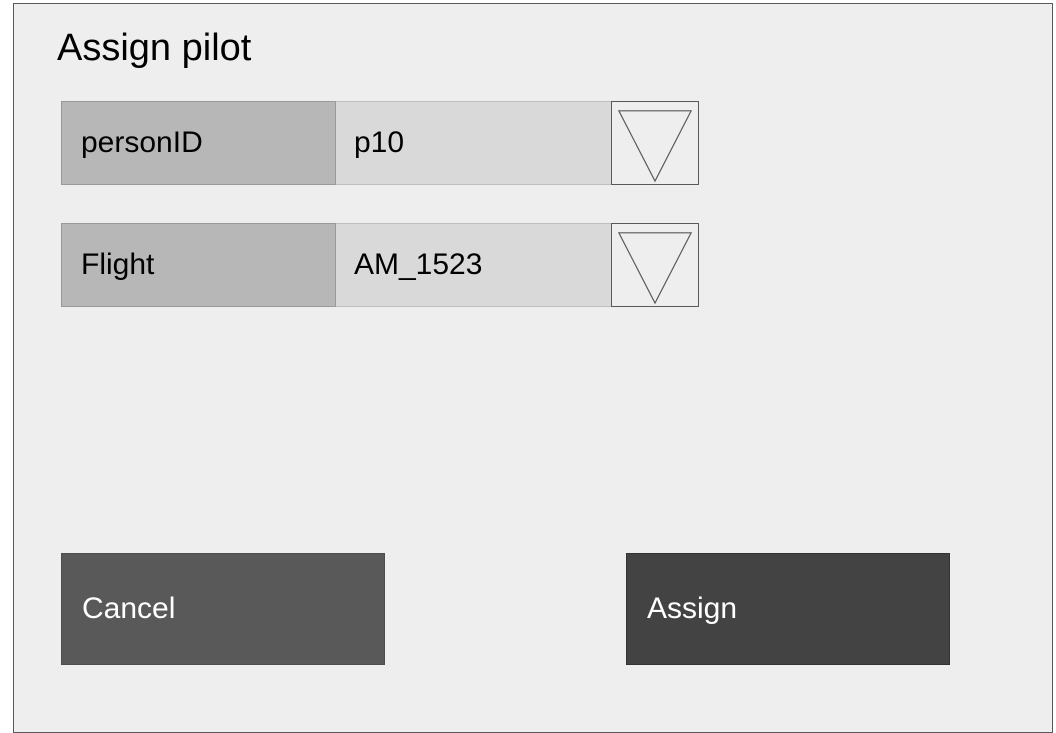  What do you see at coordinates (692, 608) in the screenshot?
I see `assign-button-label: Assign` at bounding box center [692, 608].